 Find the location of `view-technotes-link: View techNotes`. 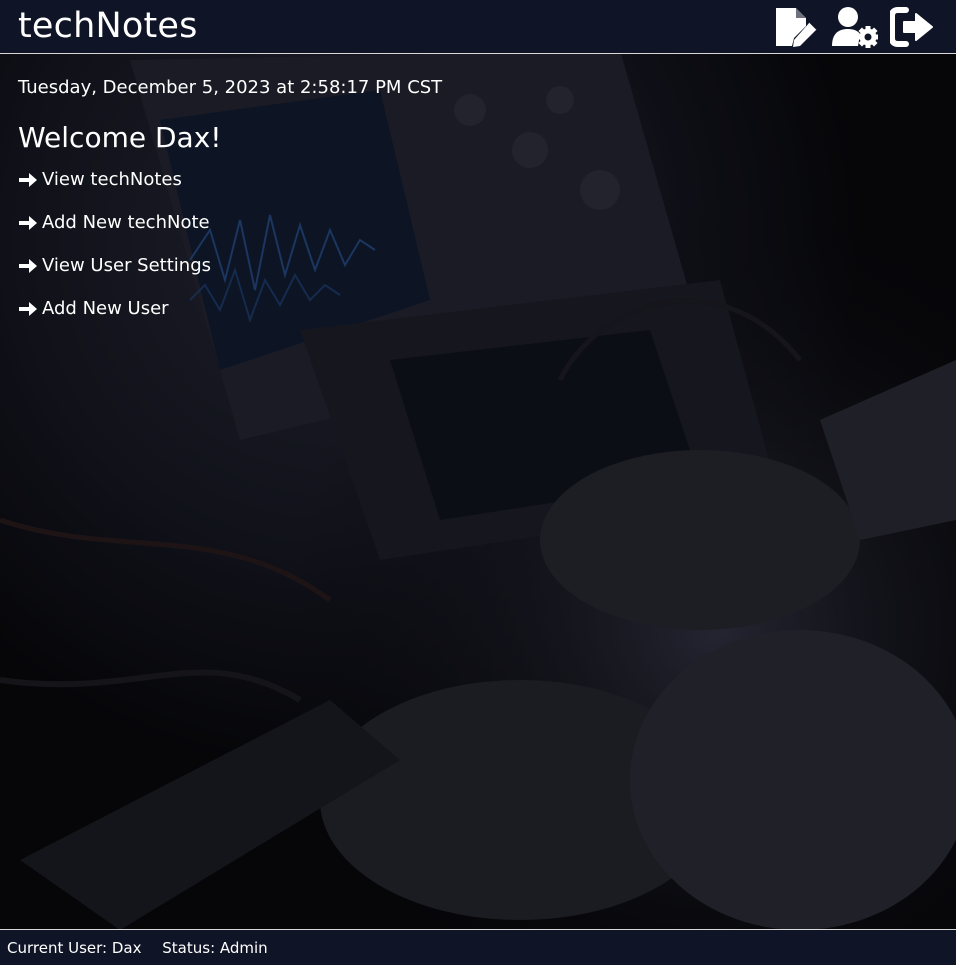

view-technotes-link: View techNotes is located at coordinates (100, 180).